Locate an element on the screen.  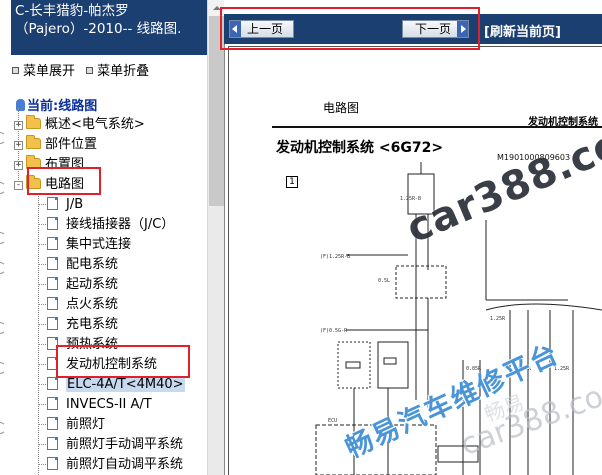
tree-folder-wiring-diagram: - 电路图 is located at coordinates (49, 184).